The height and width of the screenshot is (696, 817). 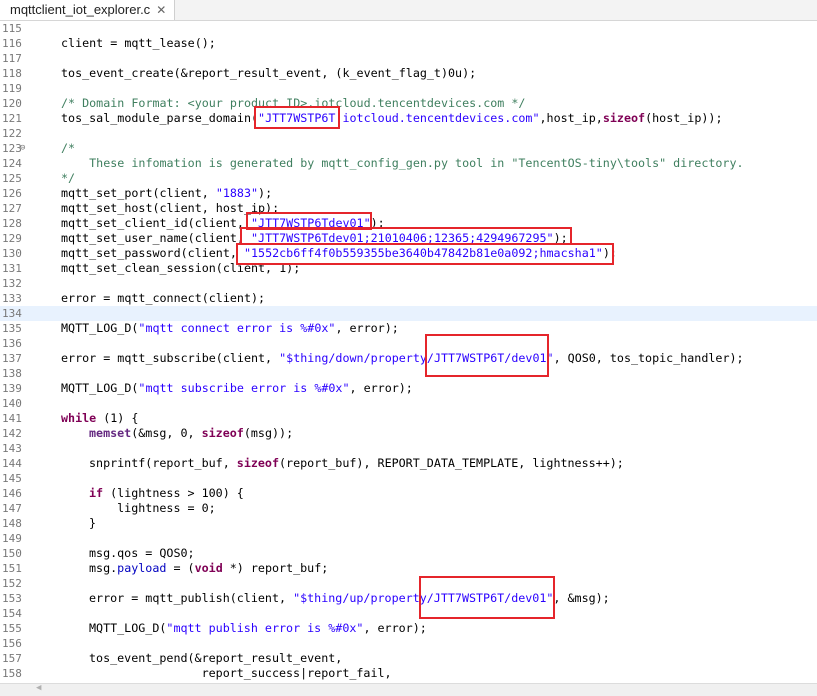 What do you see at coordinates (12, 568) in the screenshot?
I see `line-number: 151` at bounding box center [12, 568].